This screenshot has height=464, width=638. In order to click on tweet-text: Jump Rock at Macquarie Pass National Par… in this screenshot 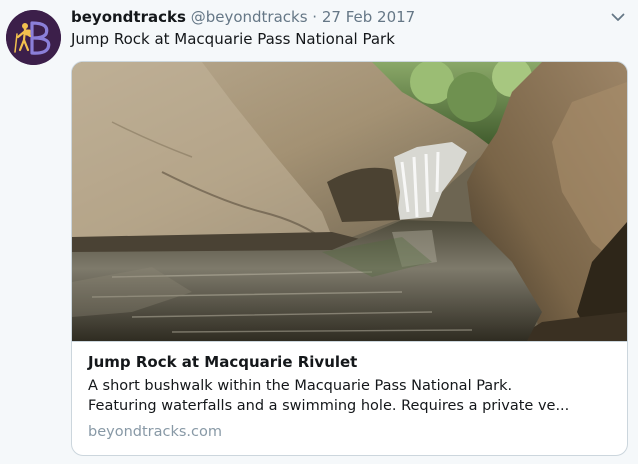, I will do `click(233, 39)`.